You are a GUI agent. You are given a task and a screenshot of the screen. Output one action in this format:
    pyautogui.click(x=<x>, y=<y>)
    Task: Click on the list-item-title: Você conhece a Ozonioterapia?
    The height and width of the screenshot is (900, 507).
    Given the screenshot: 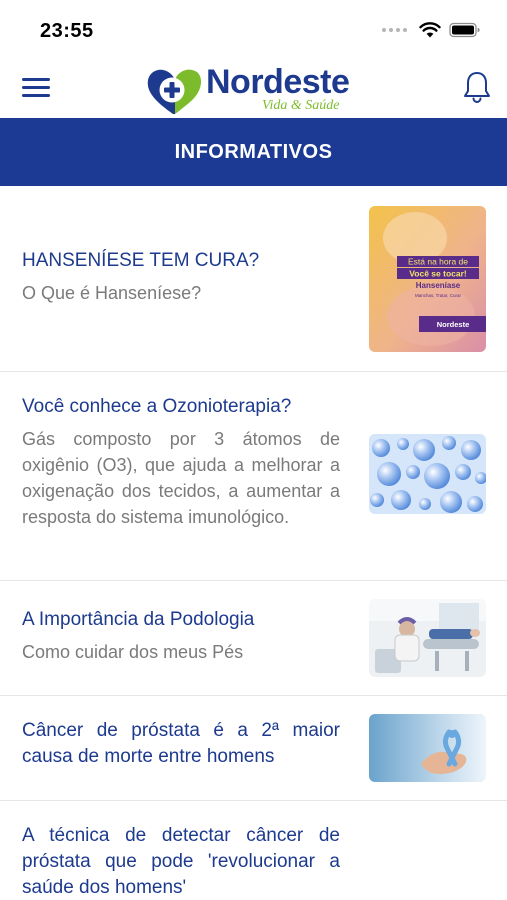 What is the action you would take?
    pyautogui.click(x=157, y=406)
    